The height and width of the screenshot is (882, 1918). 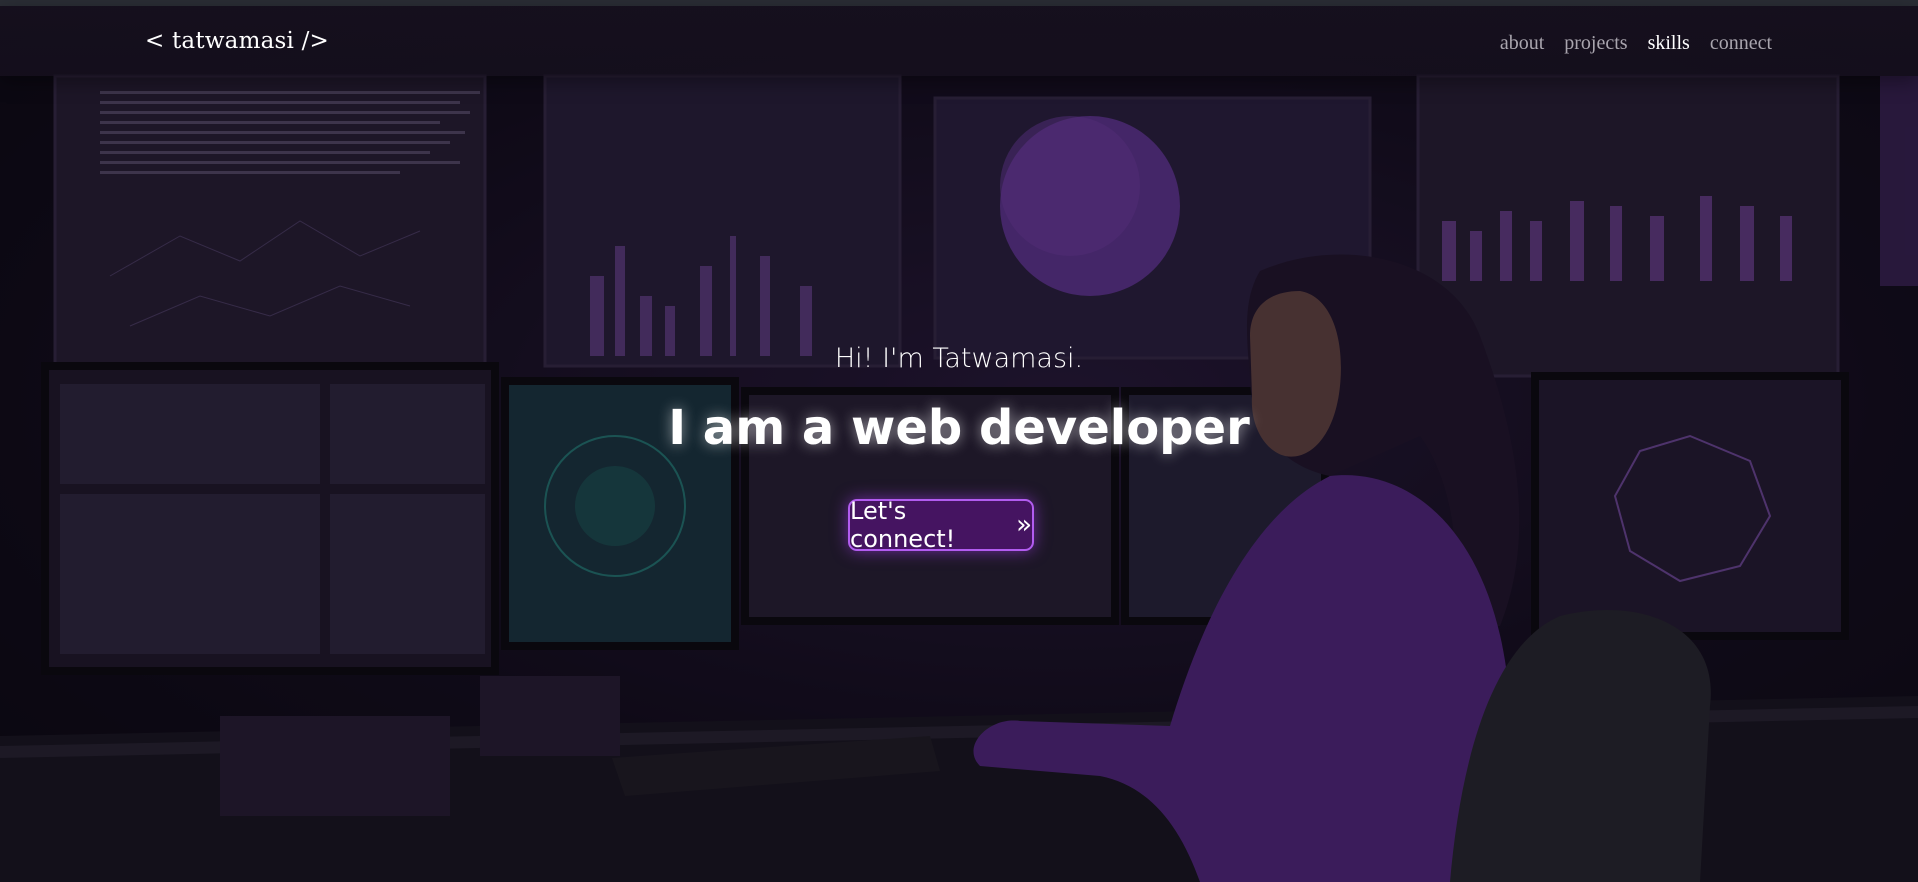 I want to click on nav-link-about: about, so click(x=1522, y=43).